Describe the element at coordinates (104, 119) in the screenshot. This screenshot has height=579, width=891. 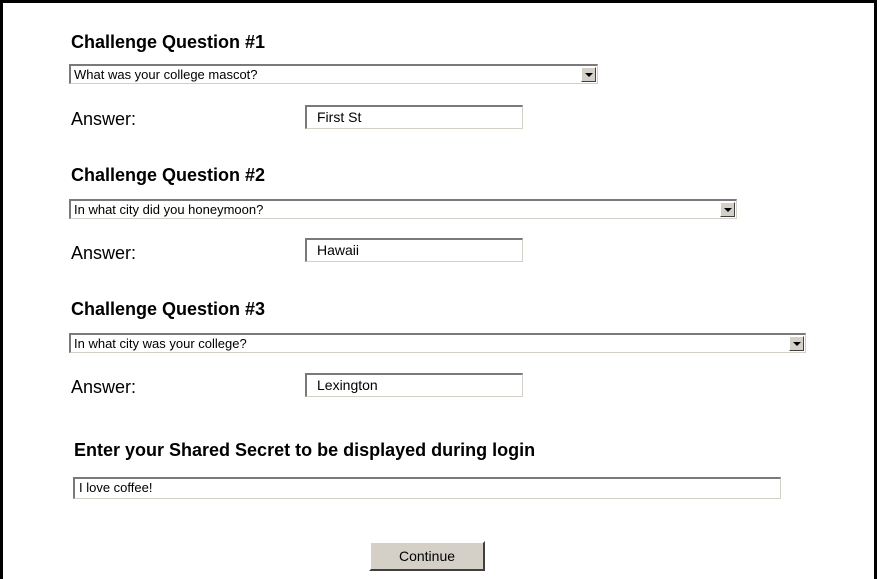
I see `answer-1-label: Answer:` at that location.